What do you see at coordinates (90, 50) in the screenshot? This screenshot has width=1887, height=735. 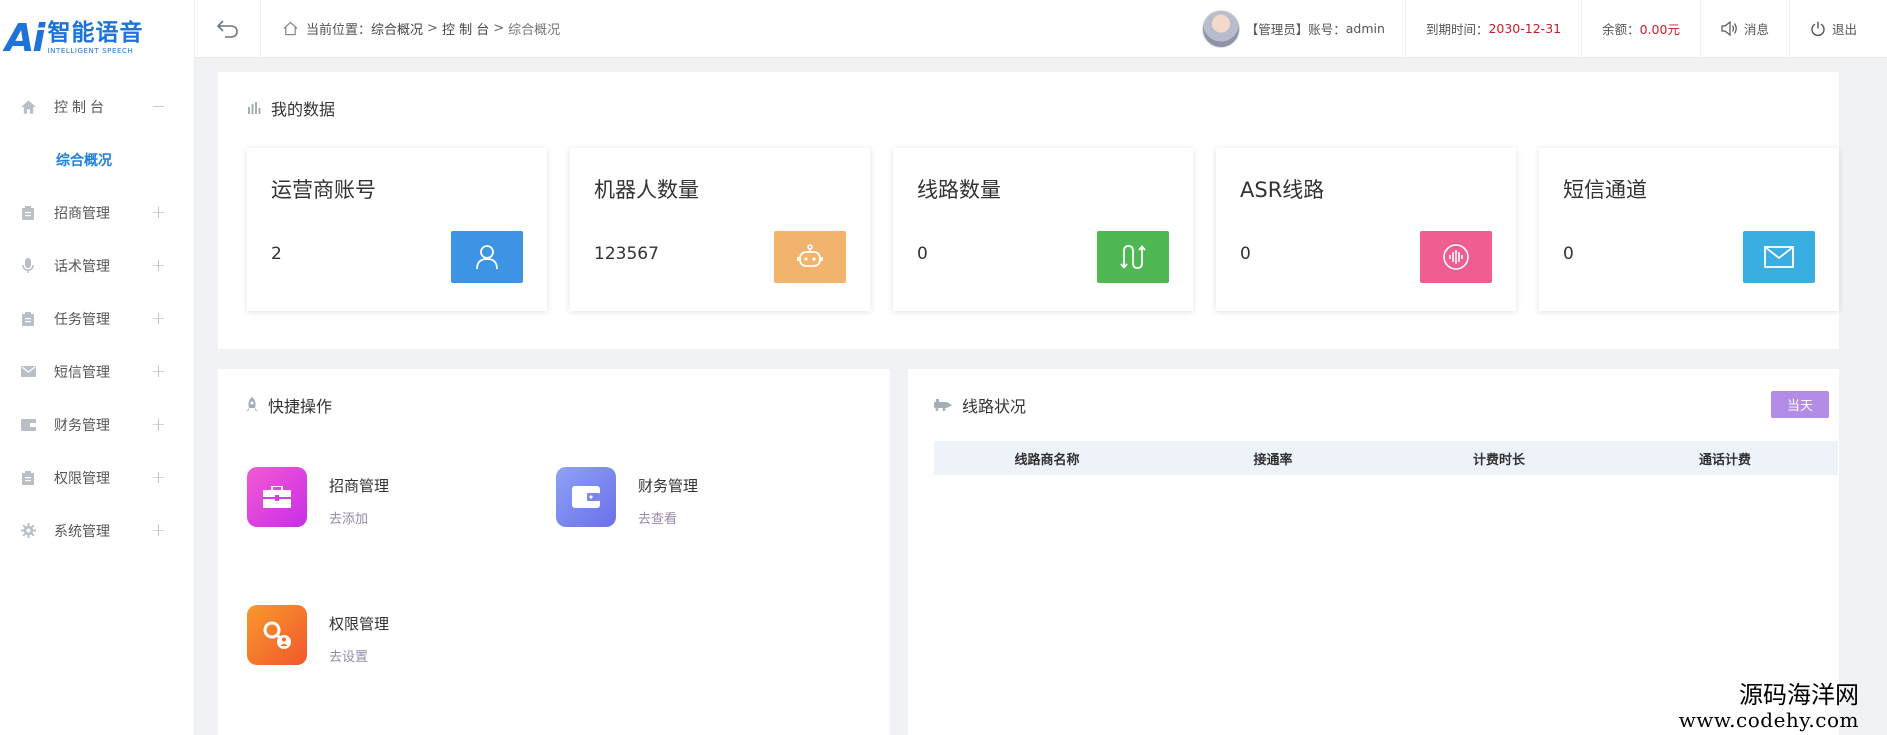 I see `logo-subtitle: INTELLIGENT SPEECH` at bounding box center [90, 50].